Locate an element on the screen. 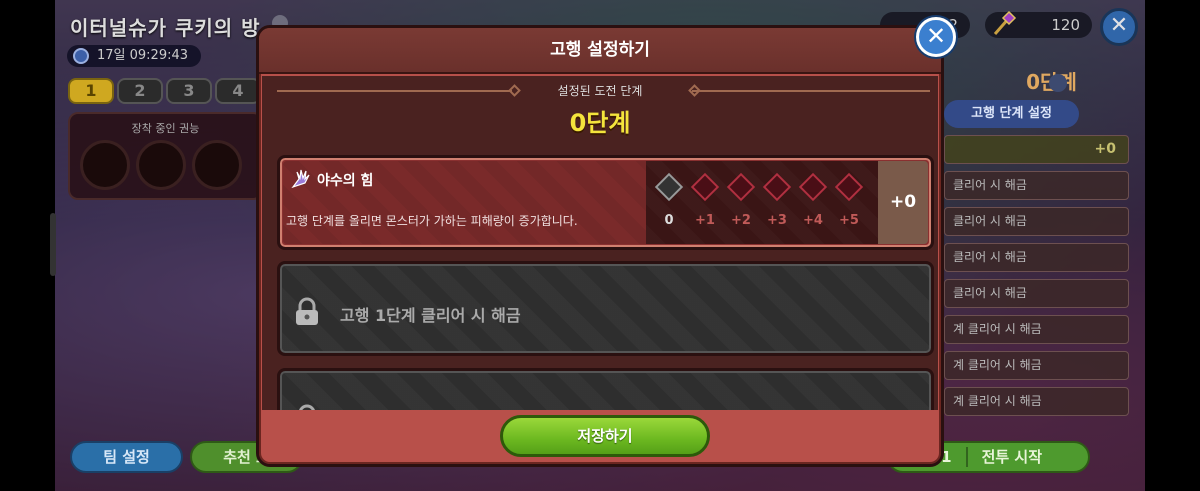 The image size is (1200, 491). level-label: +3 is located at coordinates (777, 220).